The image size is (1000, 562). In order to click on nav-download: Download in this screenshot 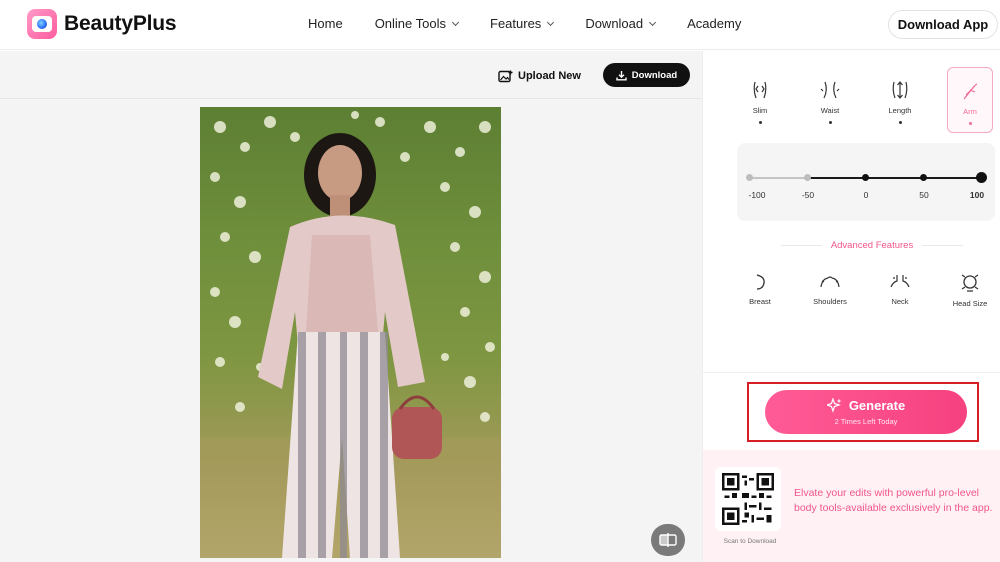, I will do `click(621, 23)`.